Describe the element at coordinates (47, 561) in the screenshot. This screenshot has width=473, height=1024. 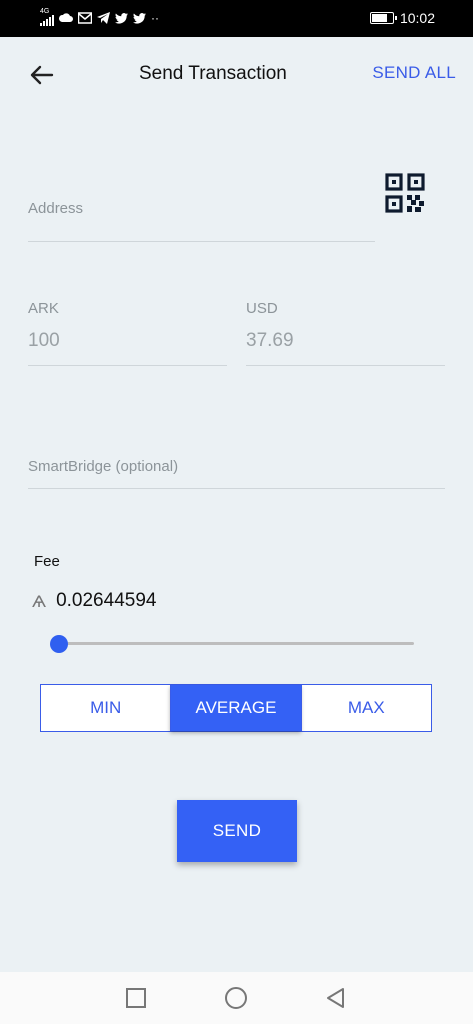
I see `fee-label: Fee` at that location.